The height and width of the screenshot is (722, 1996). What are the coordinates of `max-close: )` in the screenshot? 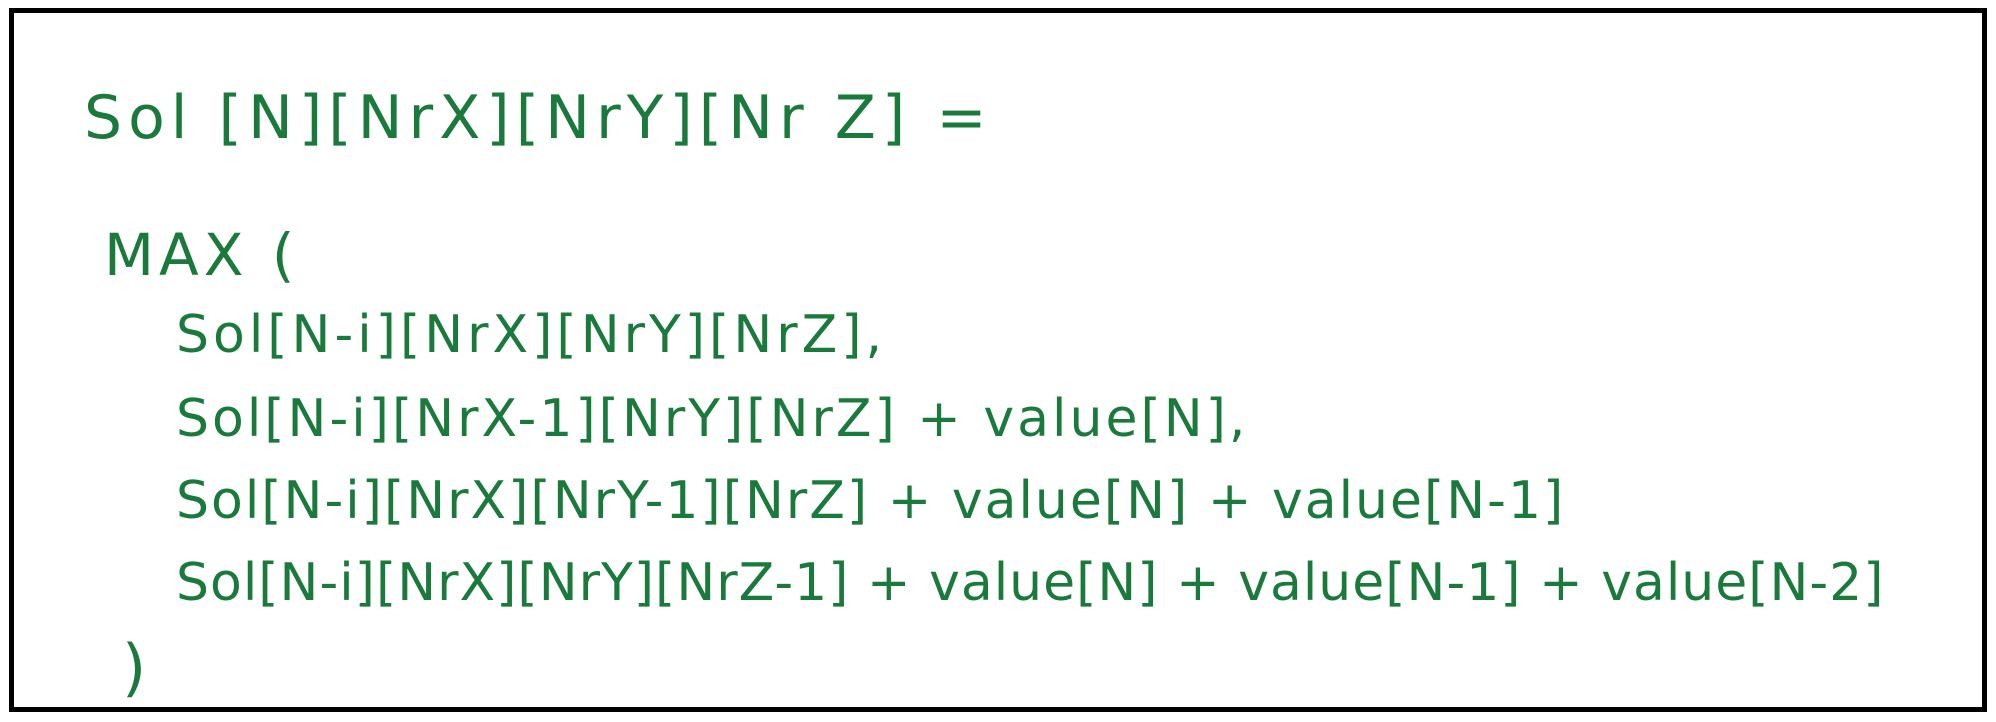 It's located at (135, 667).